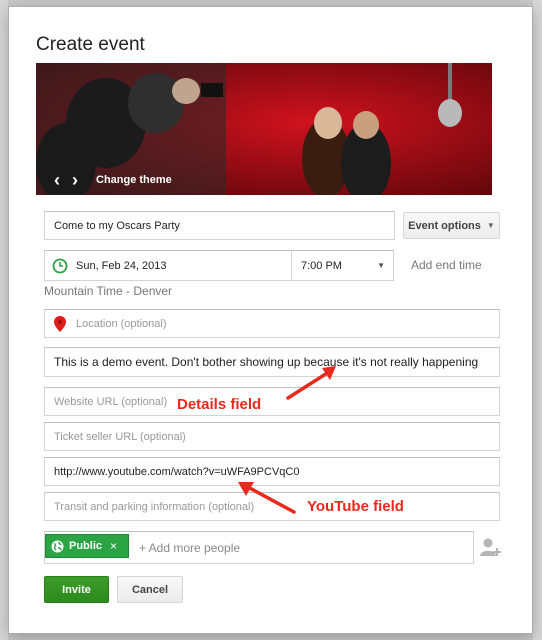  What do you see at coordinates (168, 265) in the screenshot?
I see `date-input: Sun, Feb 24, 2013` at bounding box center [168, 265].